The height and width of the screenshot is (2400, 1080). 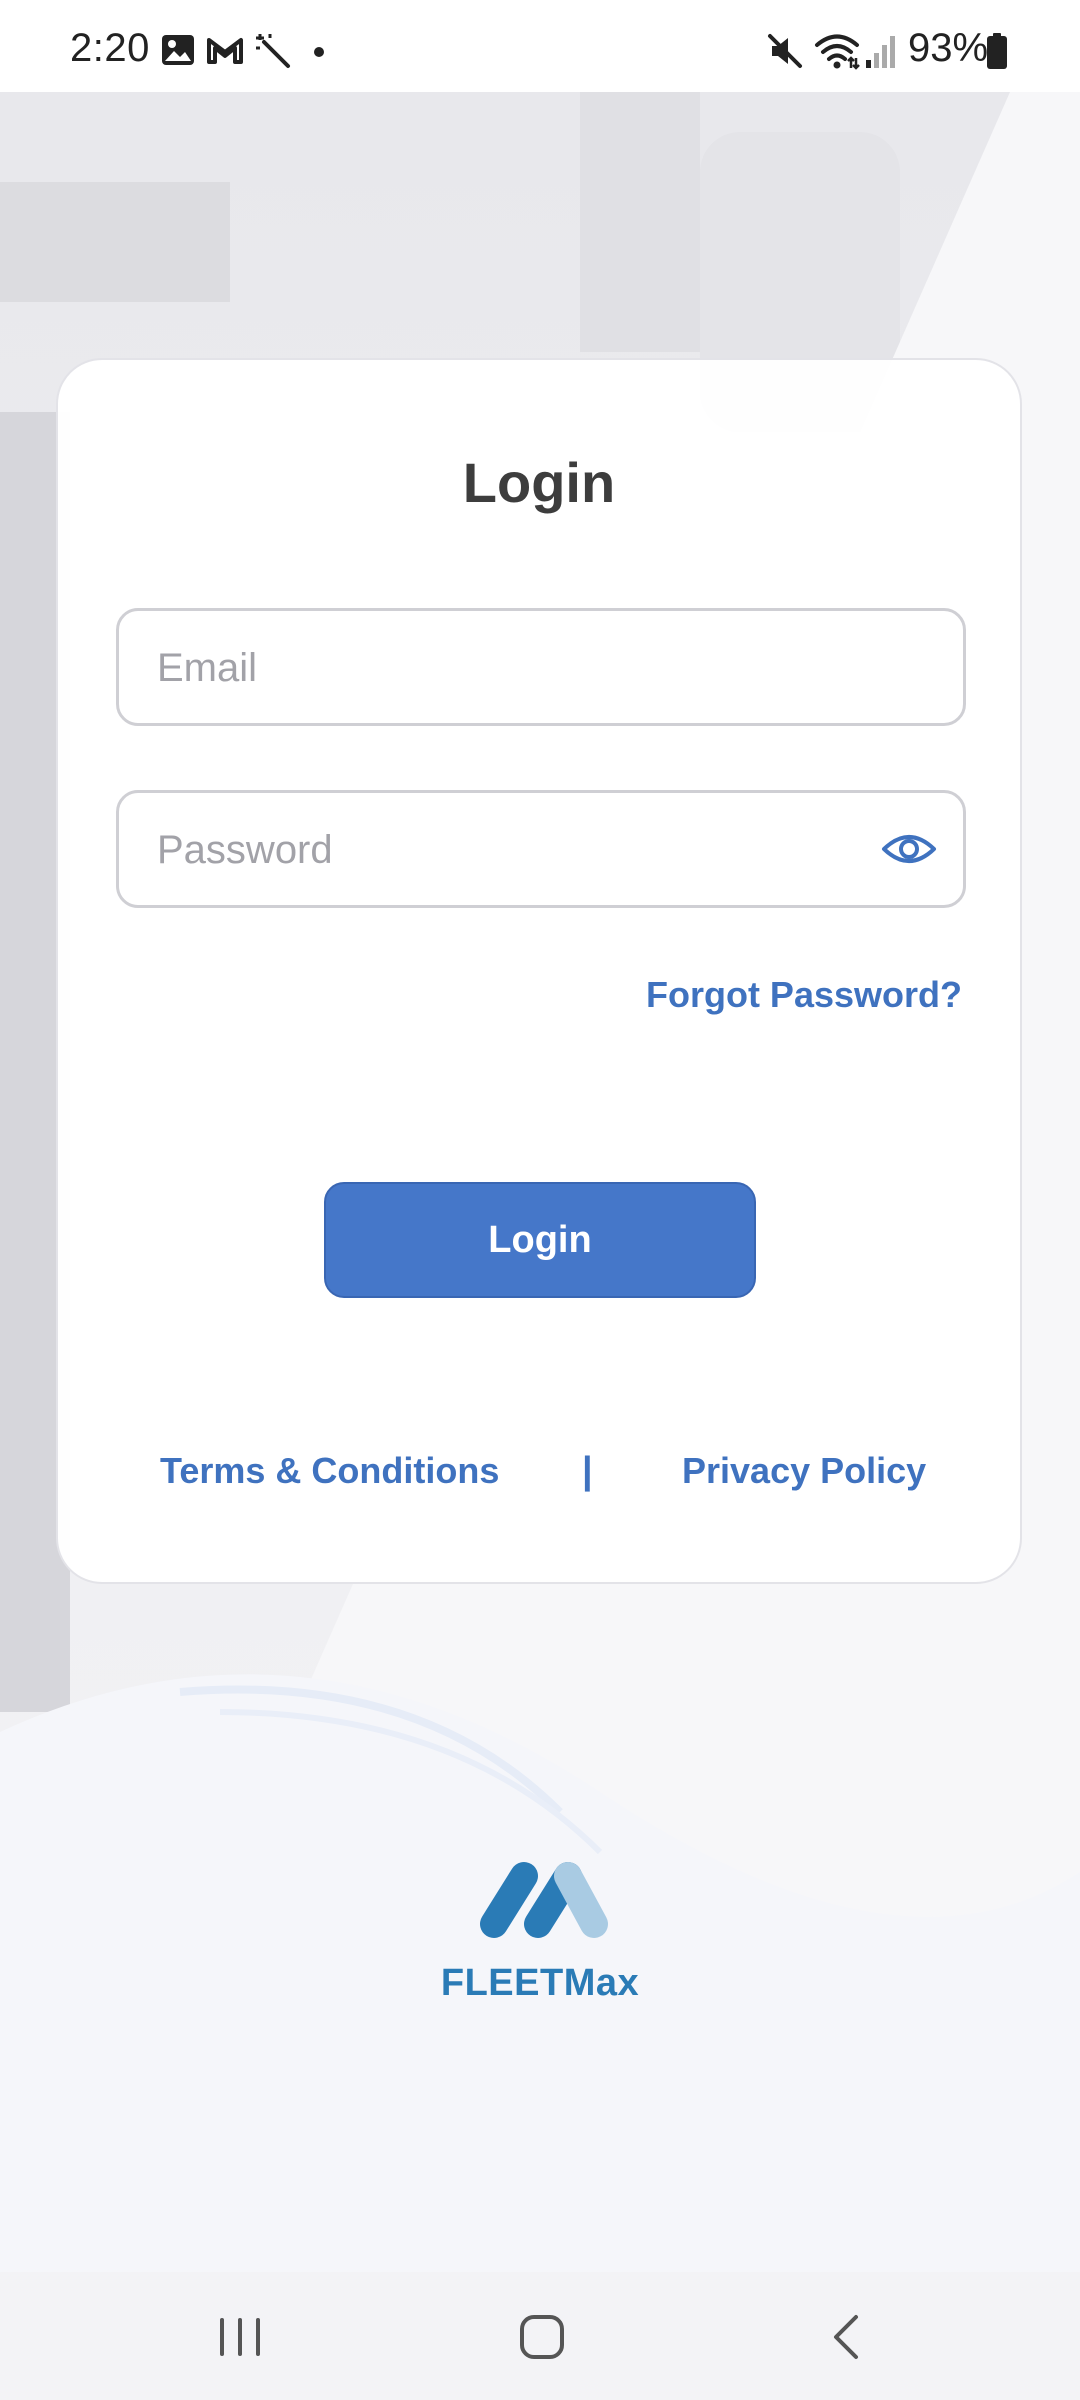 What do you see at coordinates (804, 1471) in the screenshot?
I see `privacy-policy-link: Privacy Policy` at bounding box center [804, 1471].